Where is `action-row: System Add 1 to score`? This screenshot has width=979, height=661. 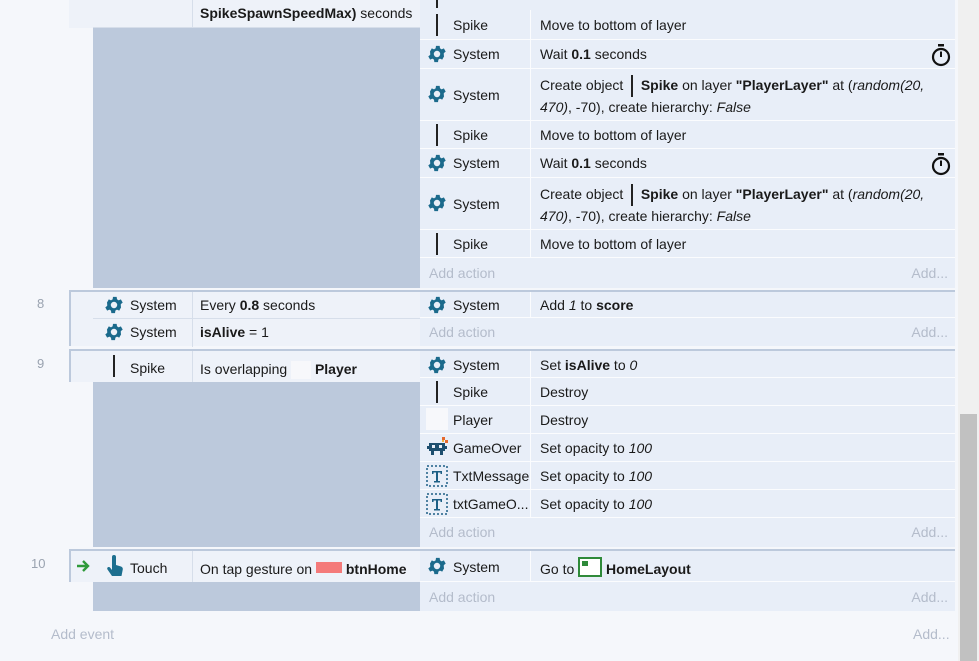
action-row: System Add 1 to score is located at coordinates (687, 304).